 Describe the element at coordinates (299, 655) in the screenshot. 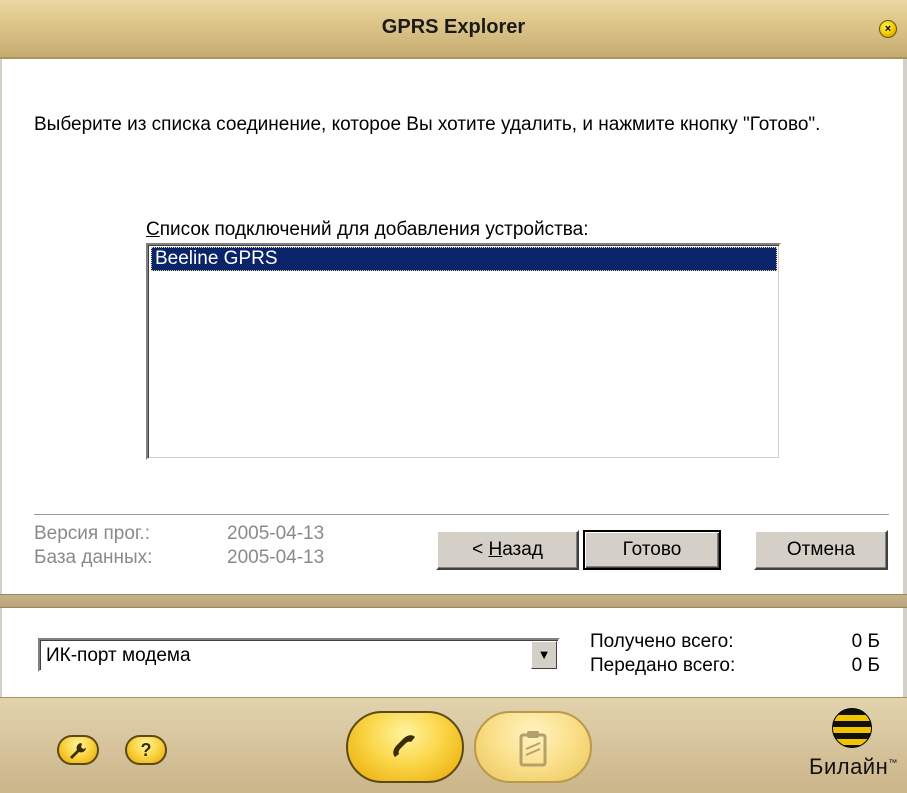

I see `modem-select: ИК-порт модема ▼` at that location.